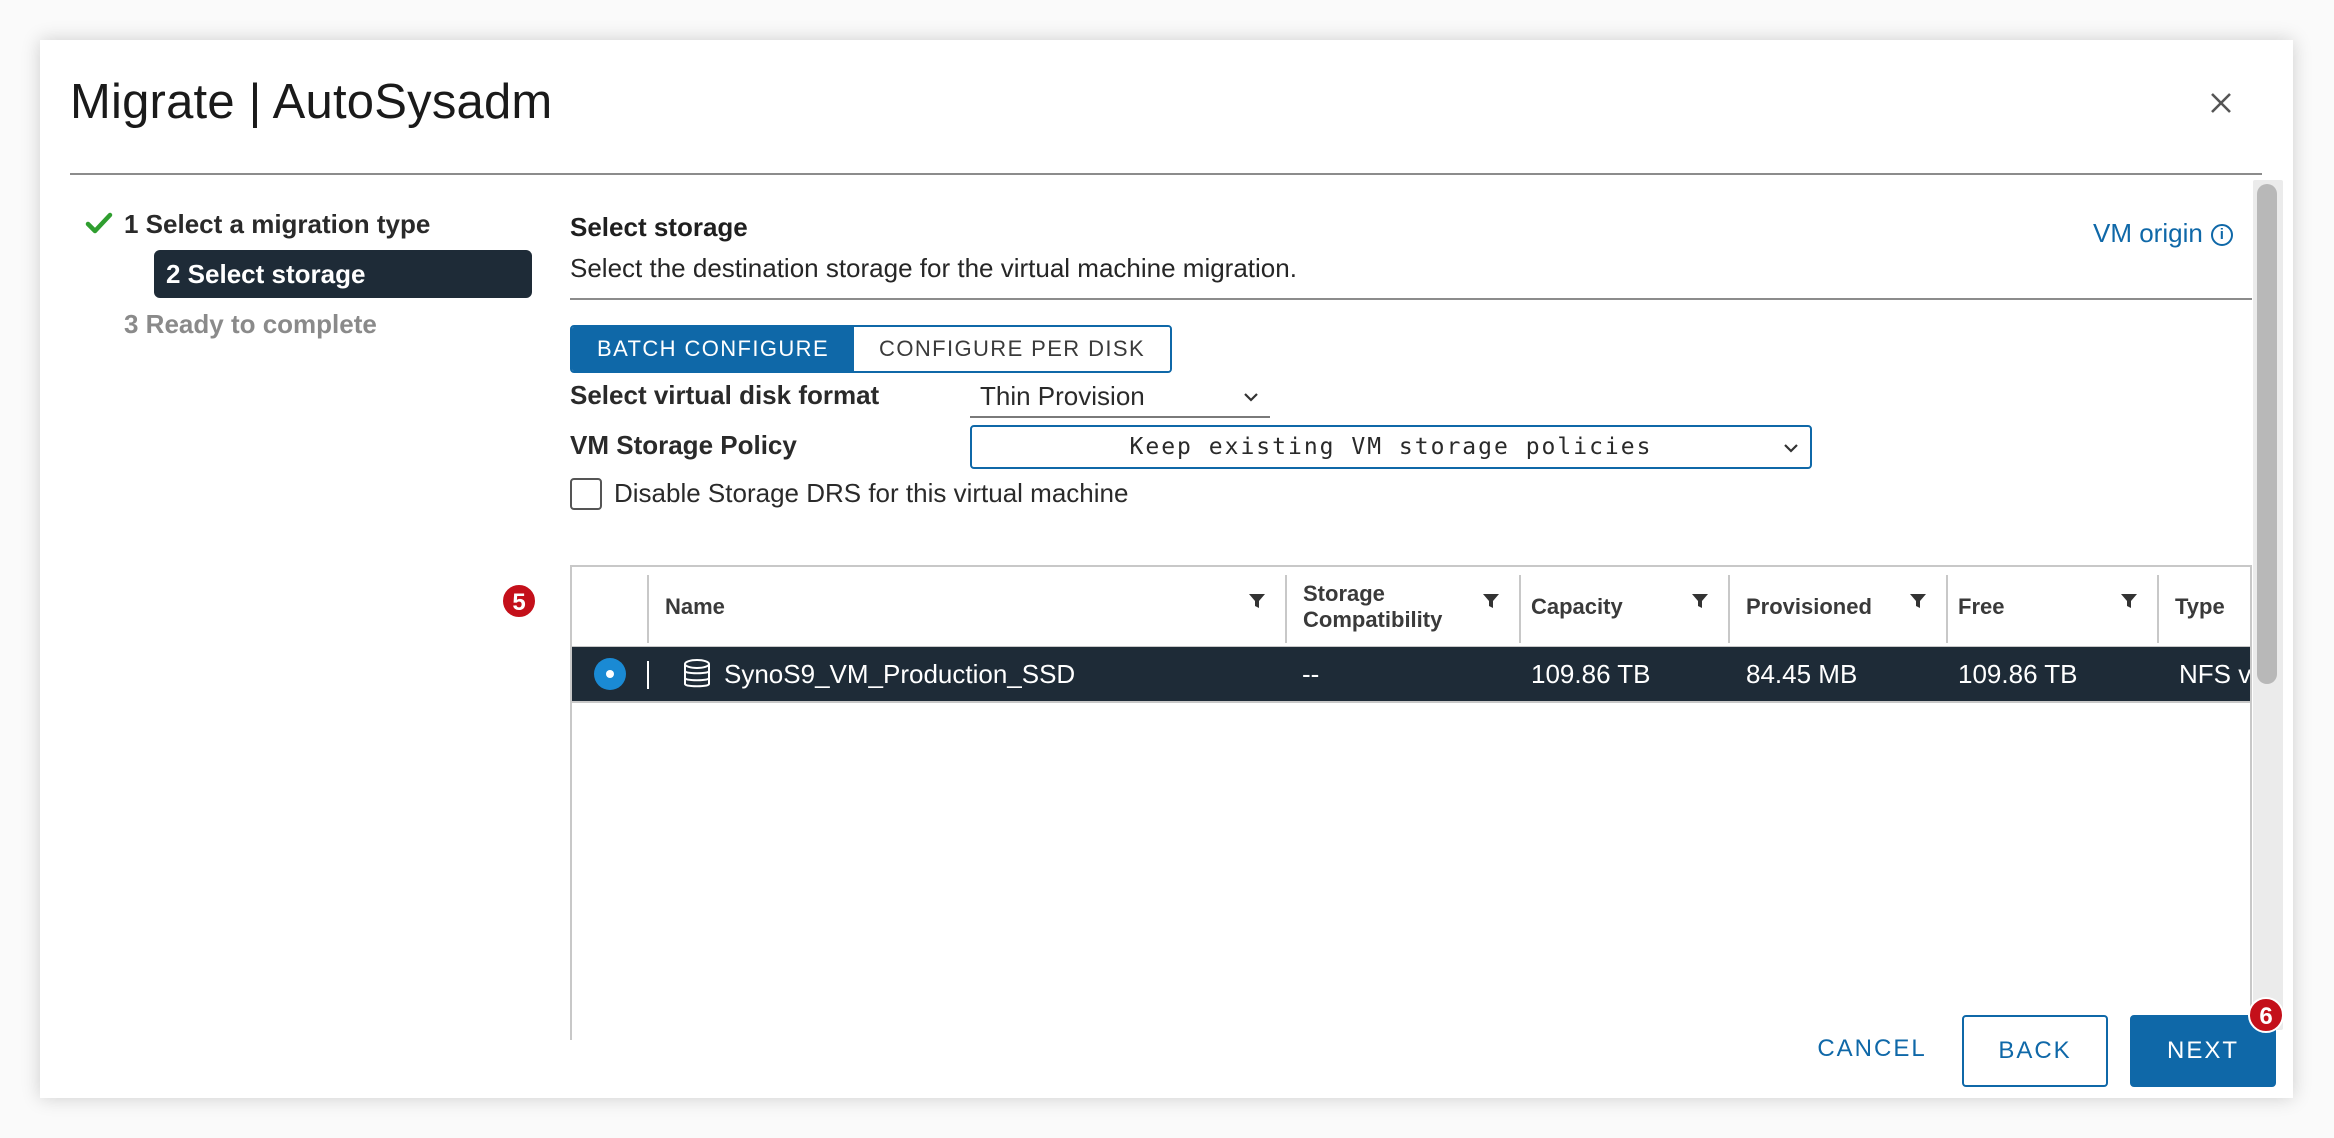 The height and width of the screenshot is (1138, 2334). Describe the element at coordinates (967, 607) in the screenshot. I see `column-header-name: Name` at that location.